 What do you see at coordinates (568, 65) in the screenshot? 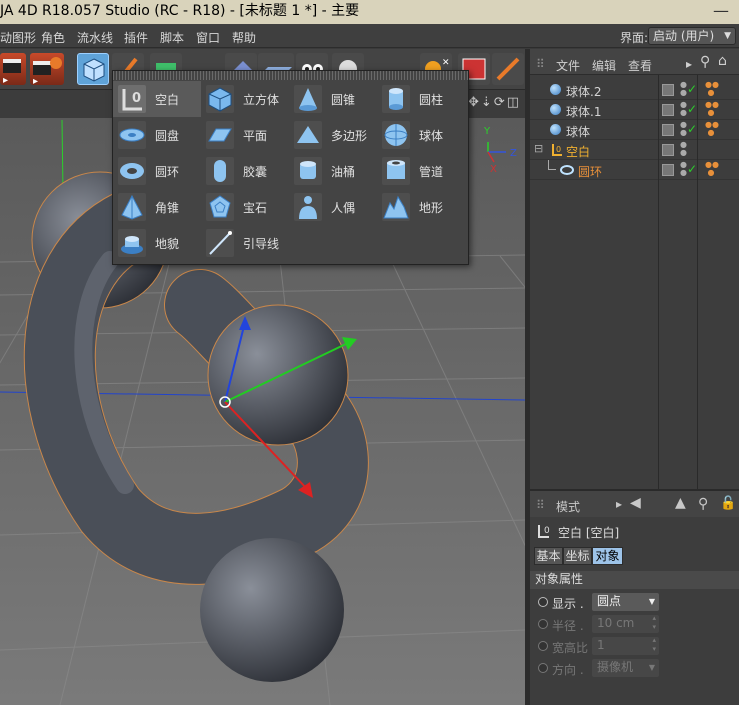
I see `menu-file: 文件` at bounding box center [568, 65].